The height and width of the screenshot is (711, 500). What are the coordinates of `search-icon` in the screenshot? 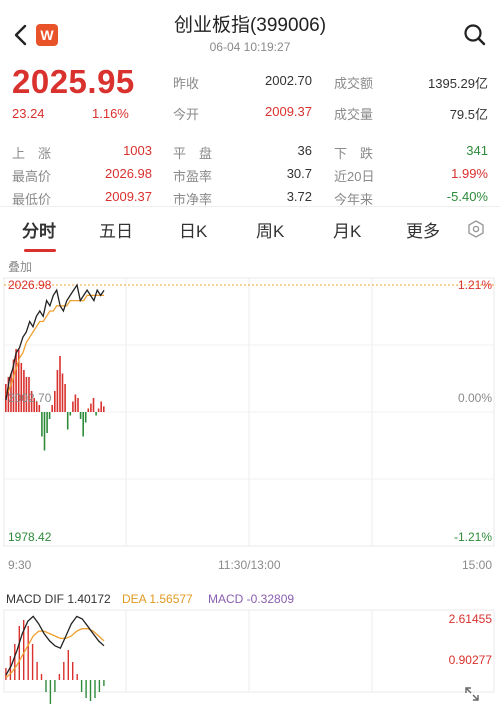 It's located at (475, 35).